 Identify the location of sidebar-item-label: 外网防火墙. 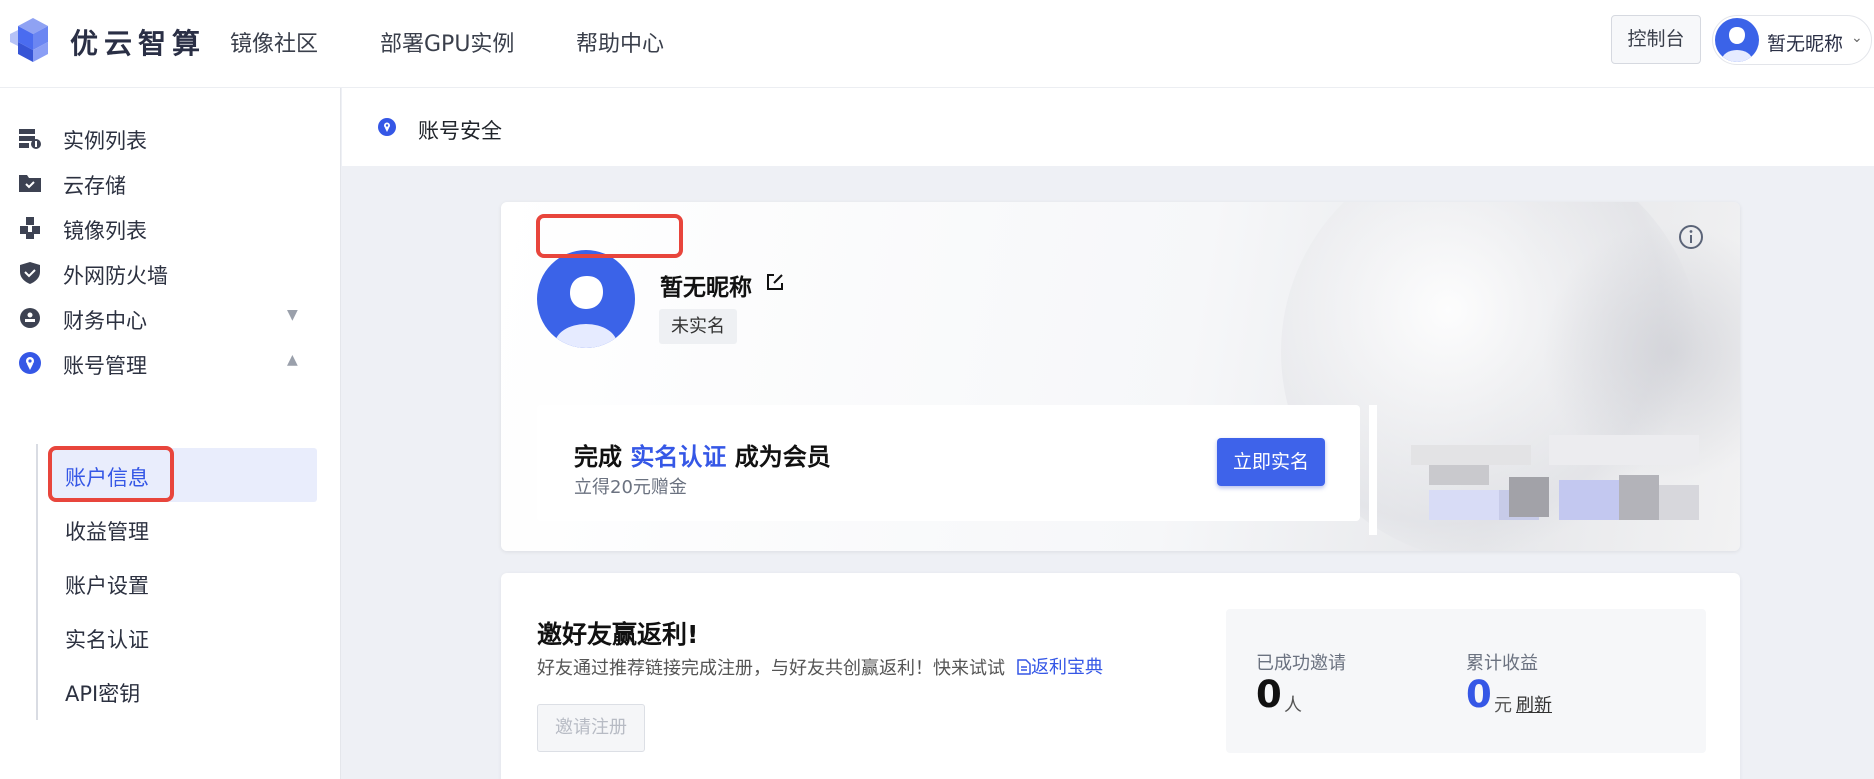
(115, 276).